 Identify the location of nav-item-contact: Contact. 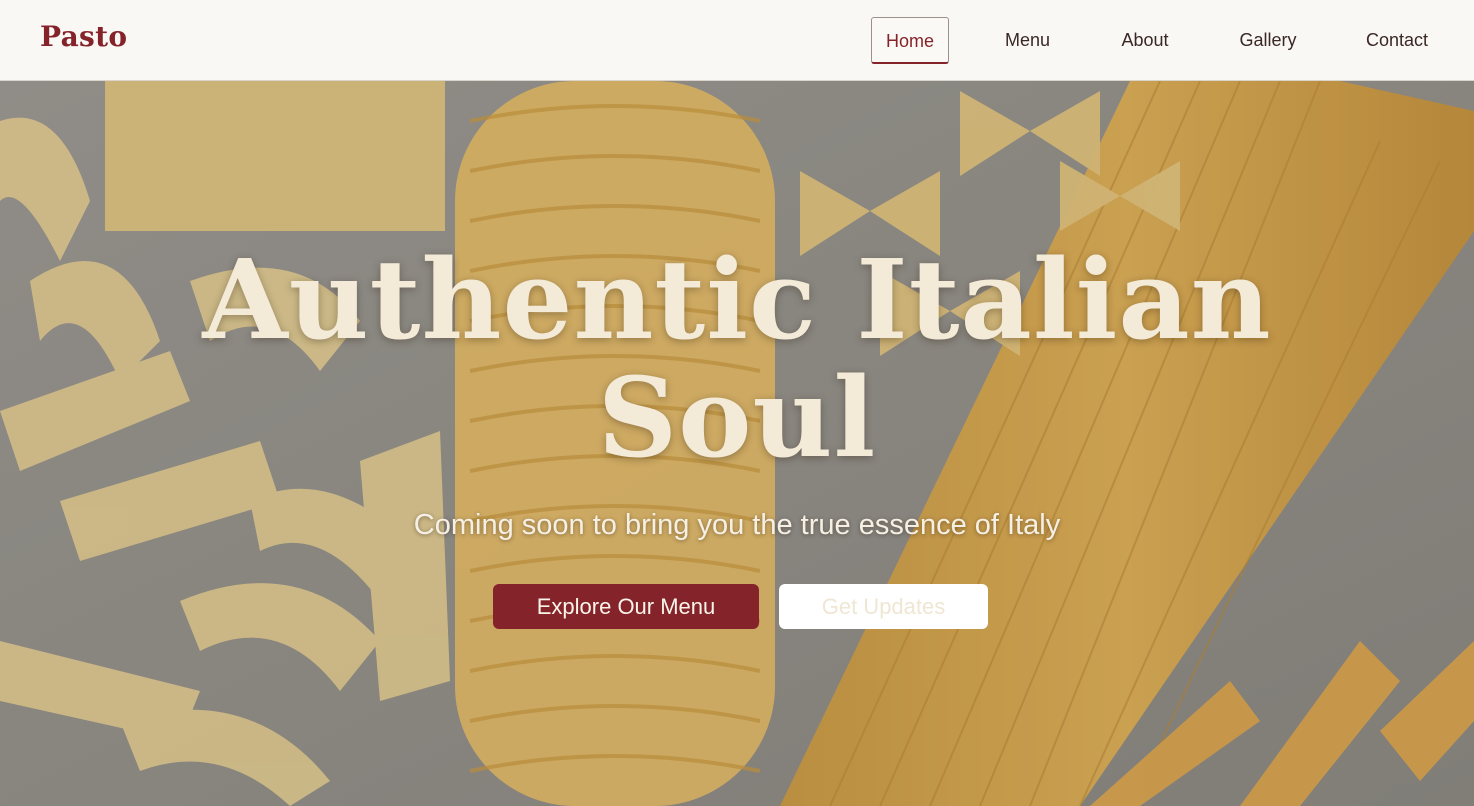
(1397, 40).